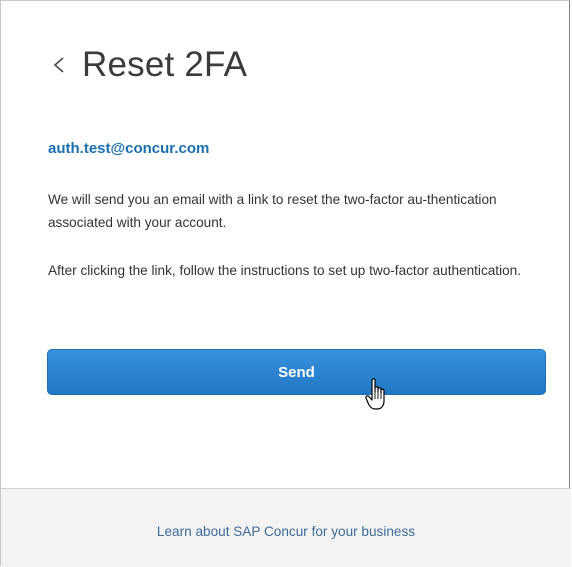  I want to click on account-email: auth.test@concur.com, so click(129, 148).